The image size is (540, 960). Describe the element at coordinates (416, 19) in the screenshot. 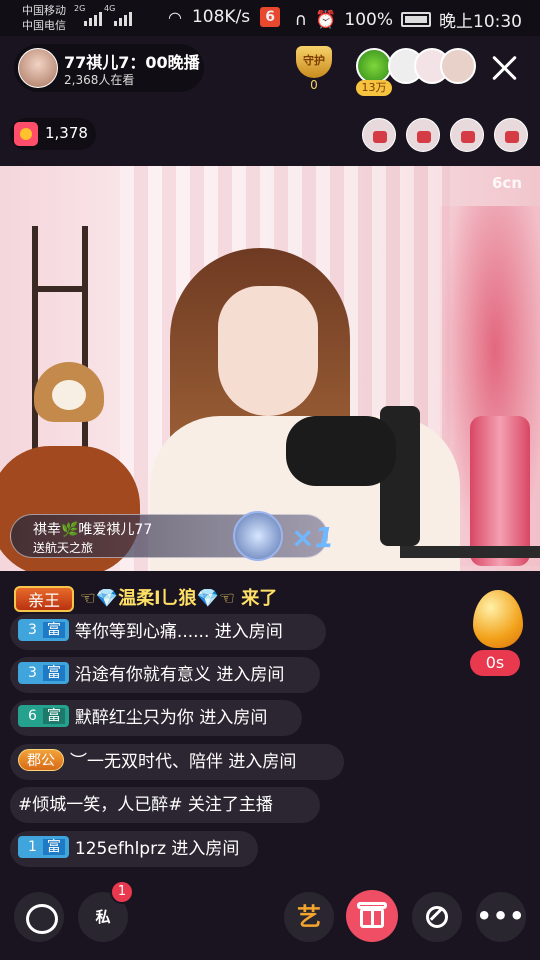

I see `battery-icon` at that location.